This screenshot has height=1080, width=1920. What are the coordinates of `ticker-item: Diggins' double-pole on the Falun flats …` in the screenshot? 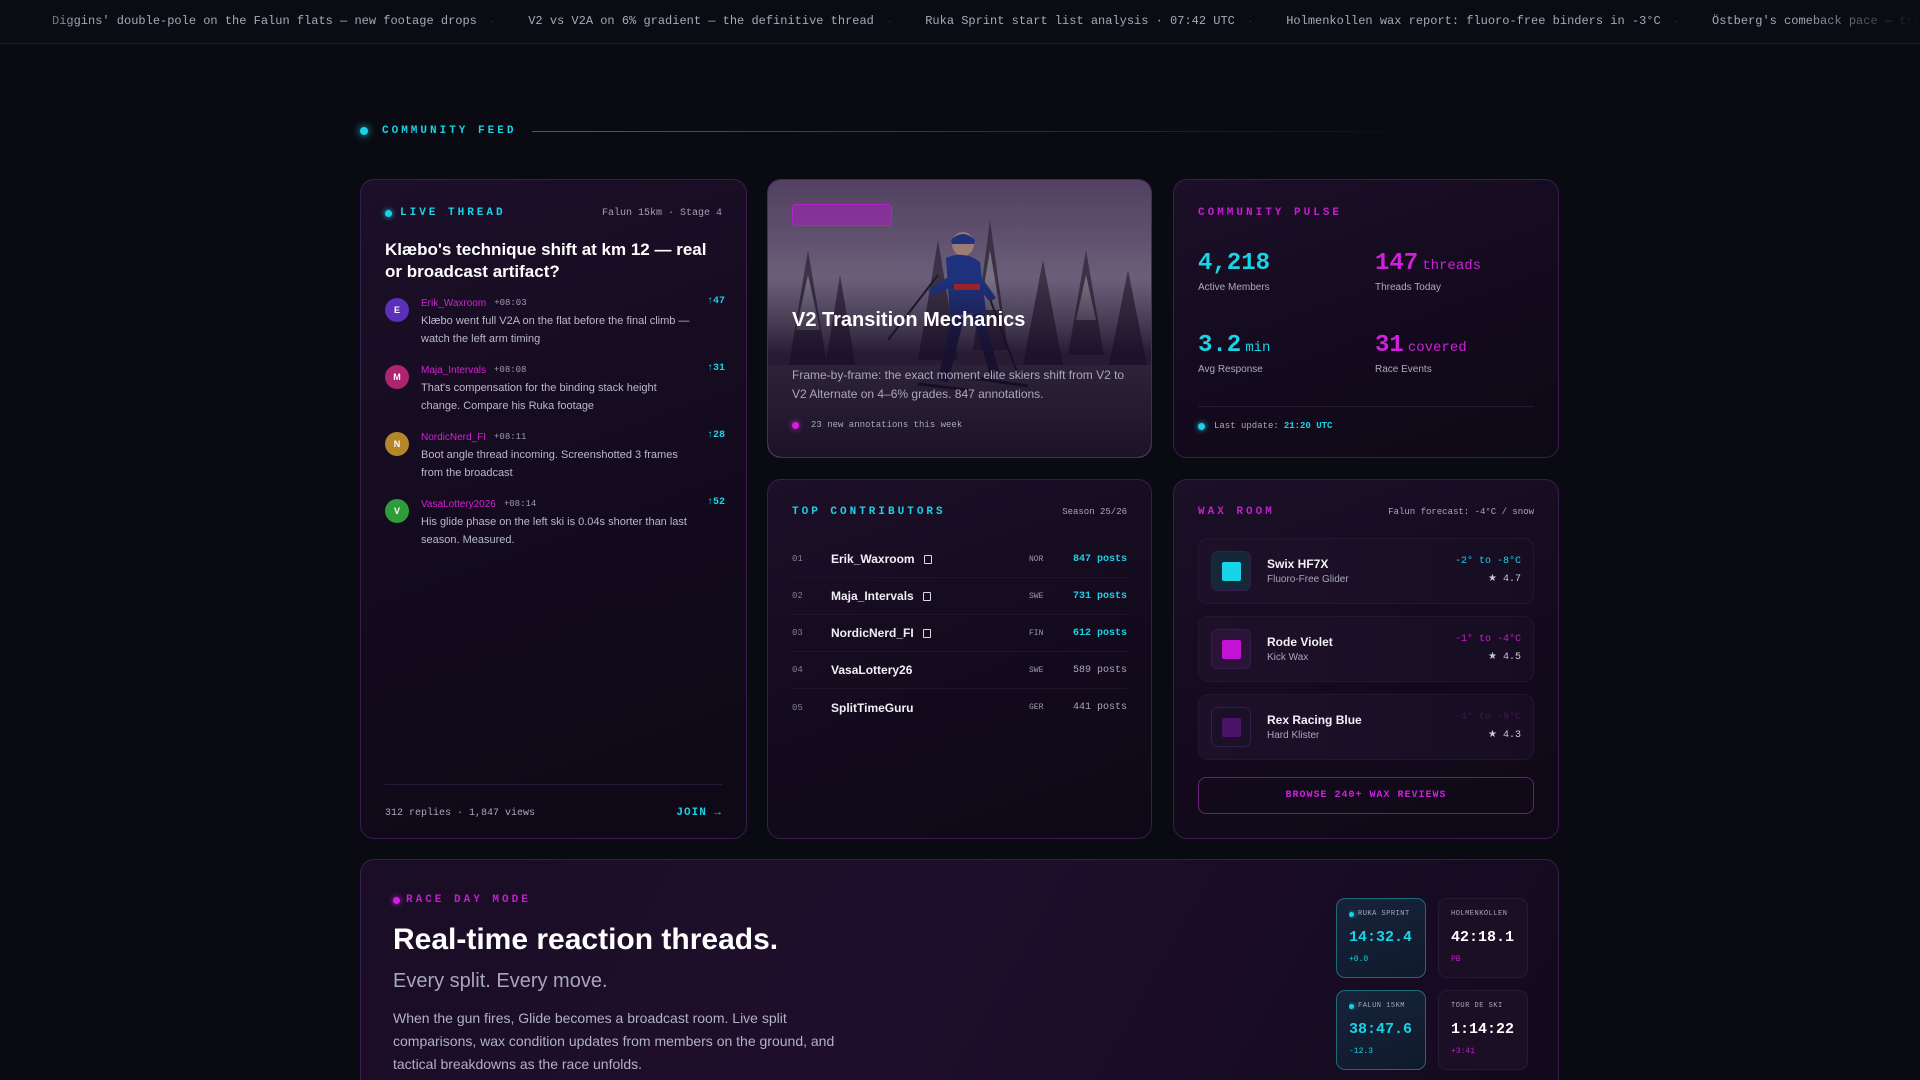 It's located at (264, 21).